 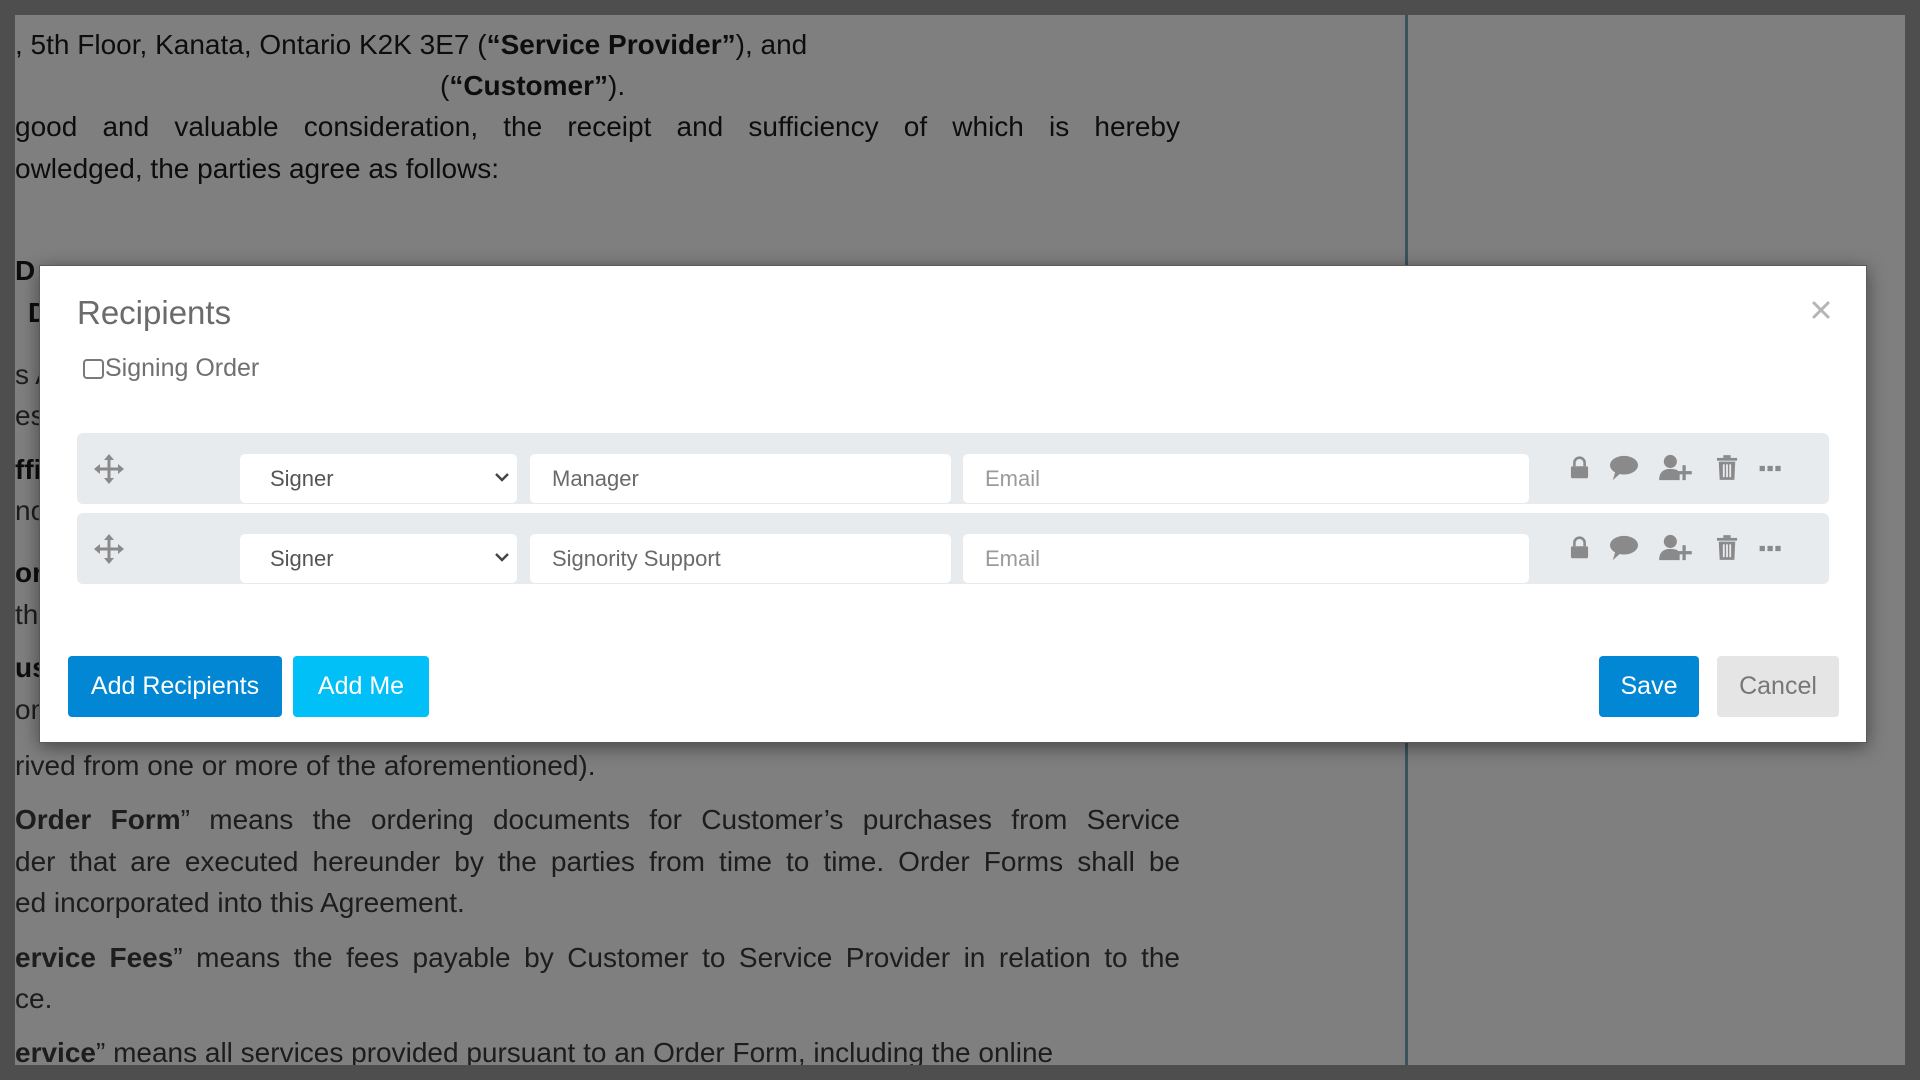 I want to click on close-button, so click(x=1821, y=310).